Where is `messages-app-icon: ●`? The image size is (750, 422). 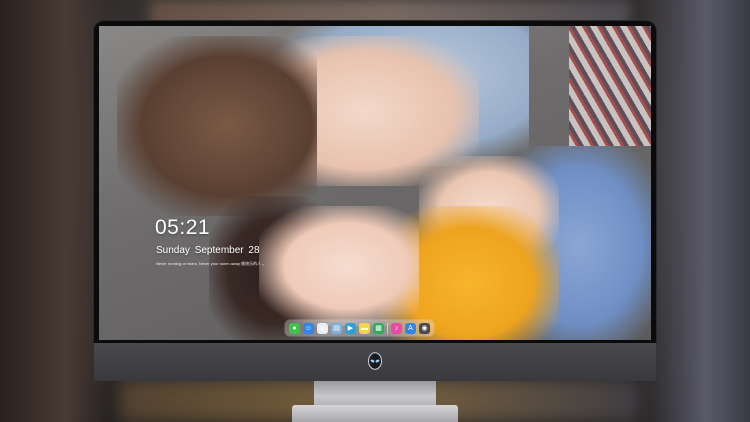
messages-app-icon: ● is located at coordinates (294, 328).